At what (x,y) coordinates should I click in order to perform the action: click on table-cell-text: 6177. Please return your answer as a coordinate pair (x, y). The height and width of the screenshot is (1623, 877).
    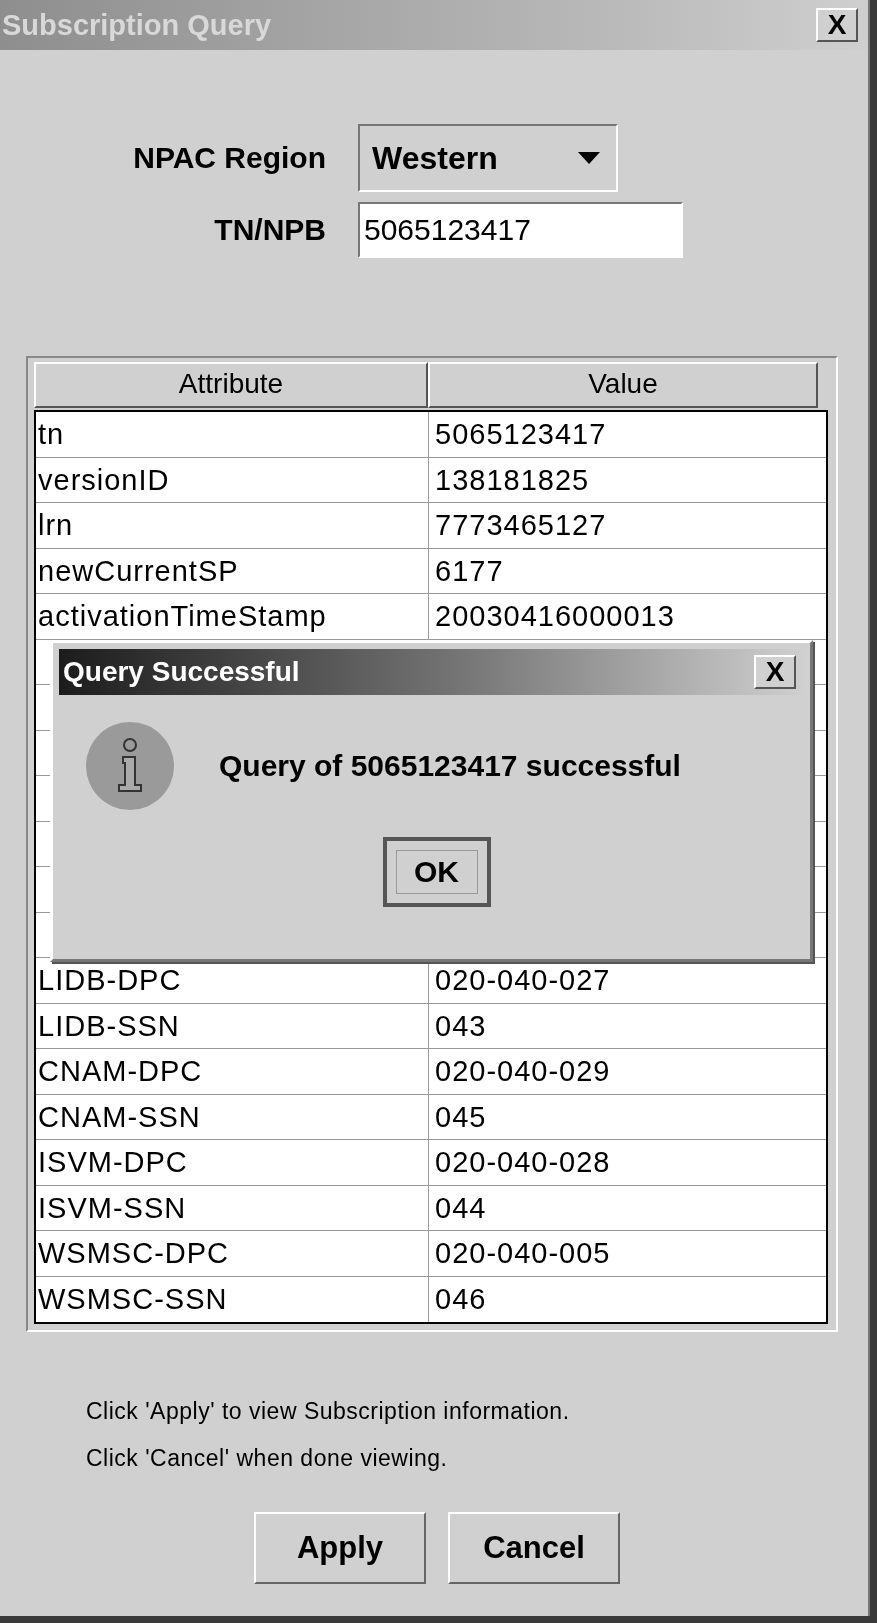
    Looking at the image, I should click on (469, 571).